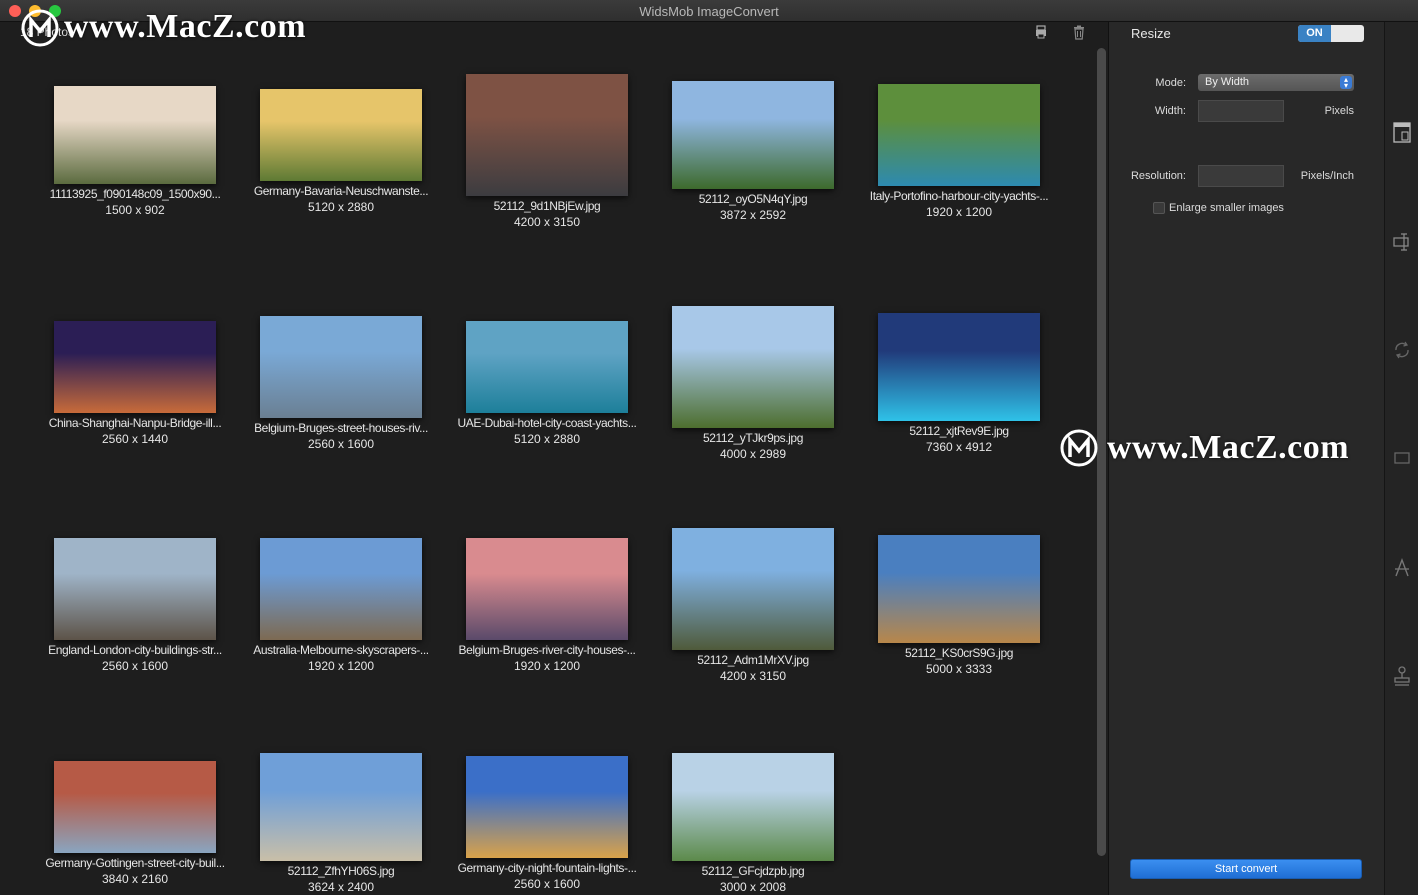 Image resolution: width=1418 pixels, height=895 pixels. I want to click on mode-select-value: By Width, so click(1227, 82).